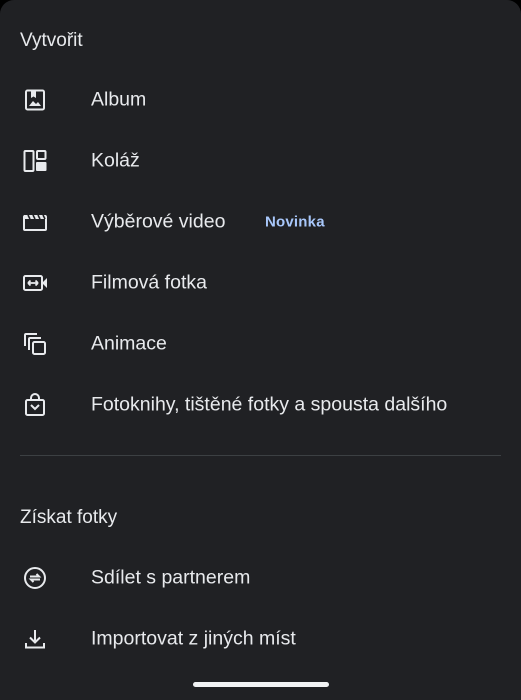 This screenshot has width=521, height=700. Describe the element at coordinates (260, 578) in the screenshot. I see `menu-item-partner-sharing: Sdílet s partnerem` at that location.